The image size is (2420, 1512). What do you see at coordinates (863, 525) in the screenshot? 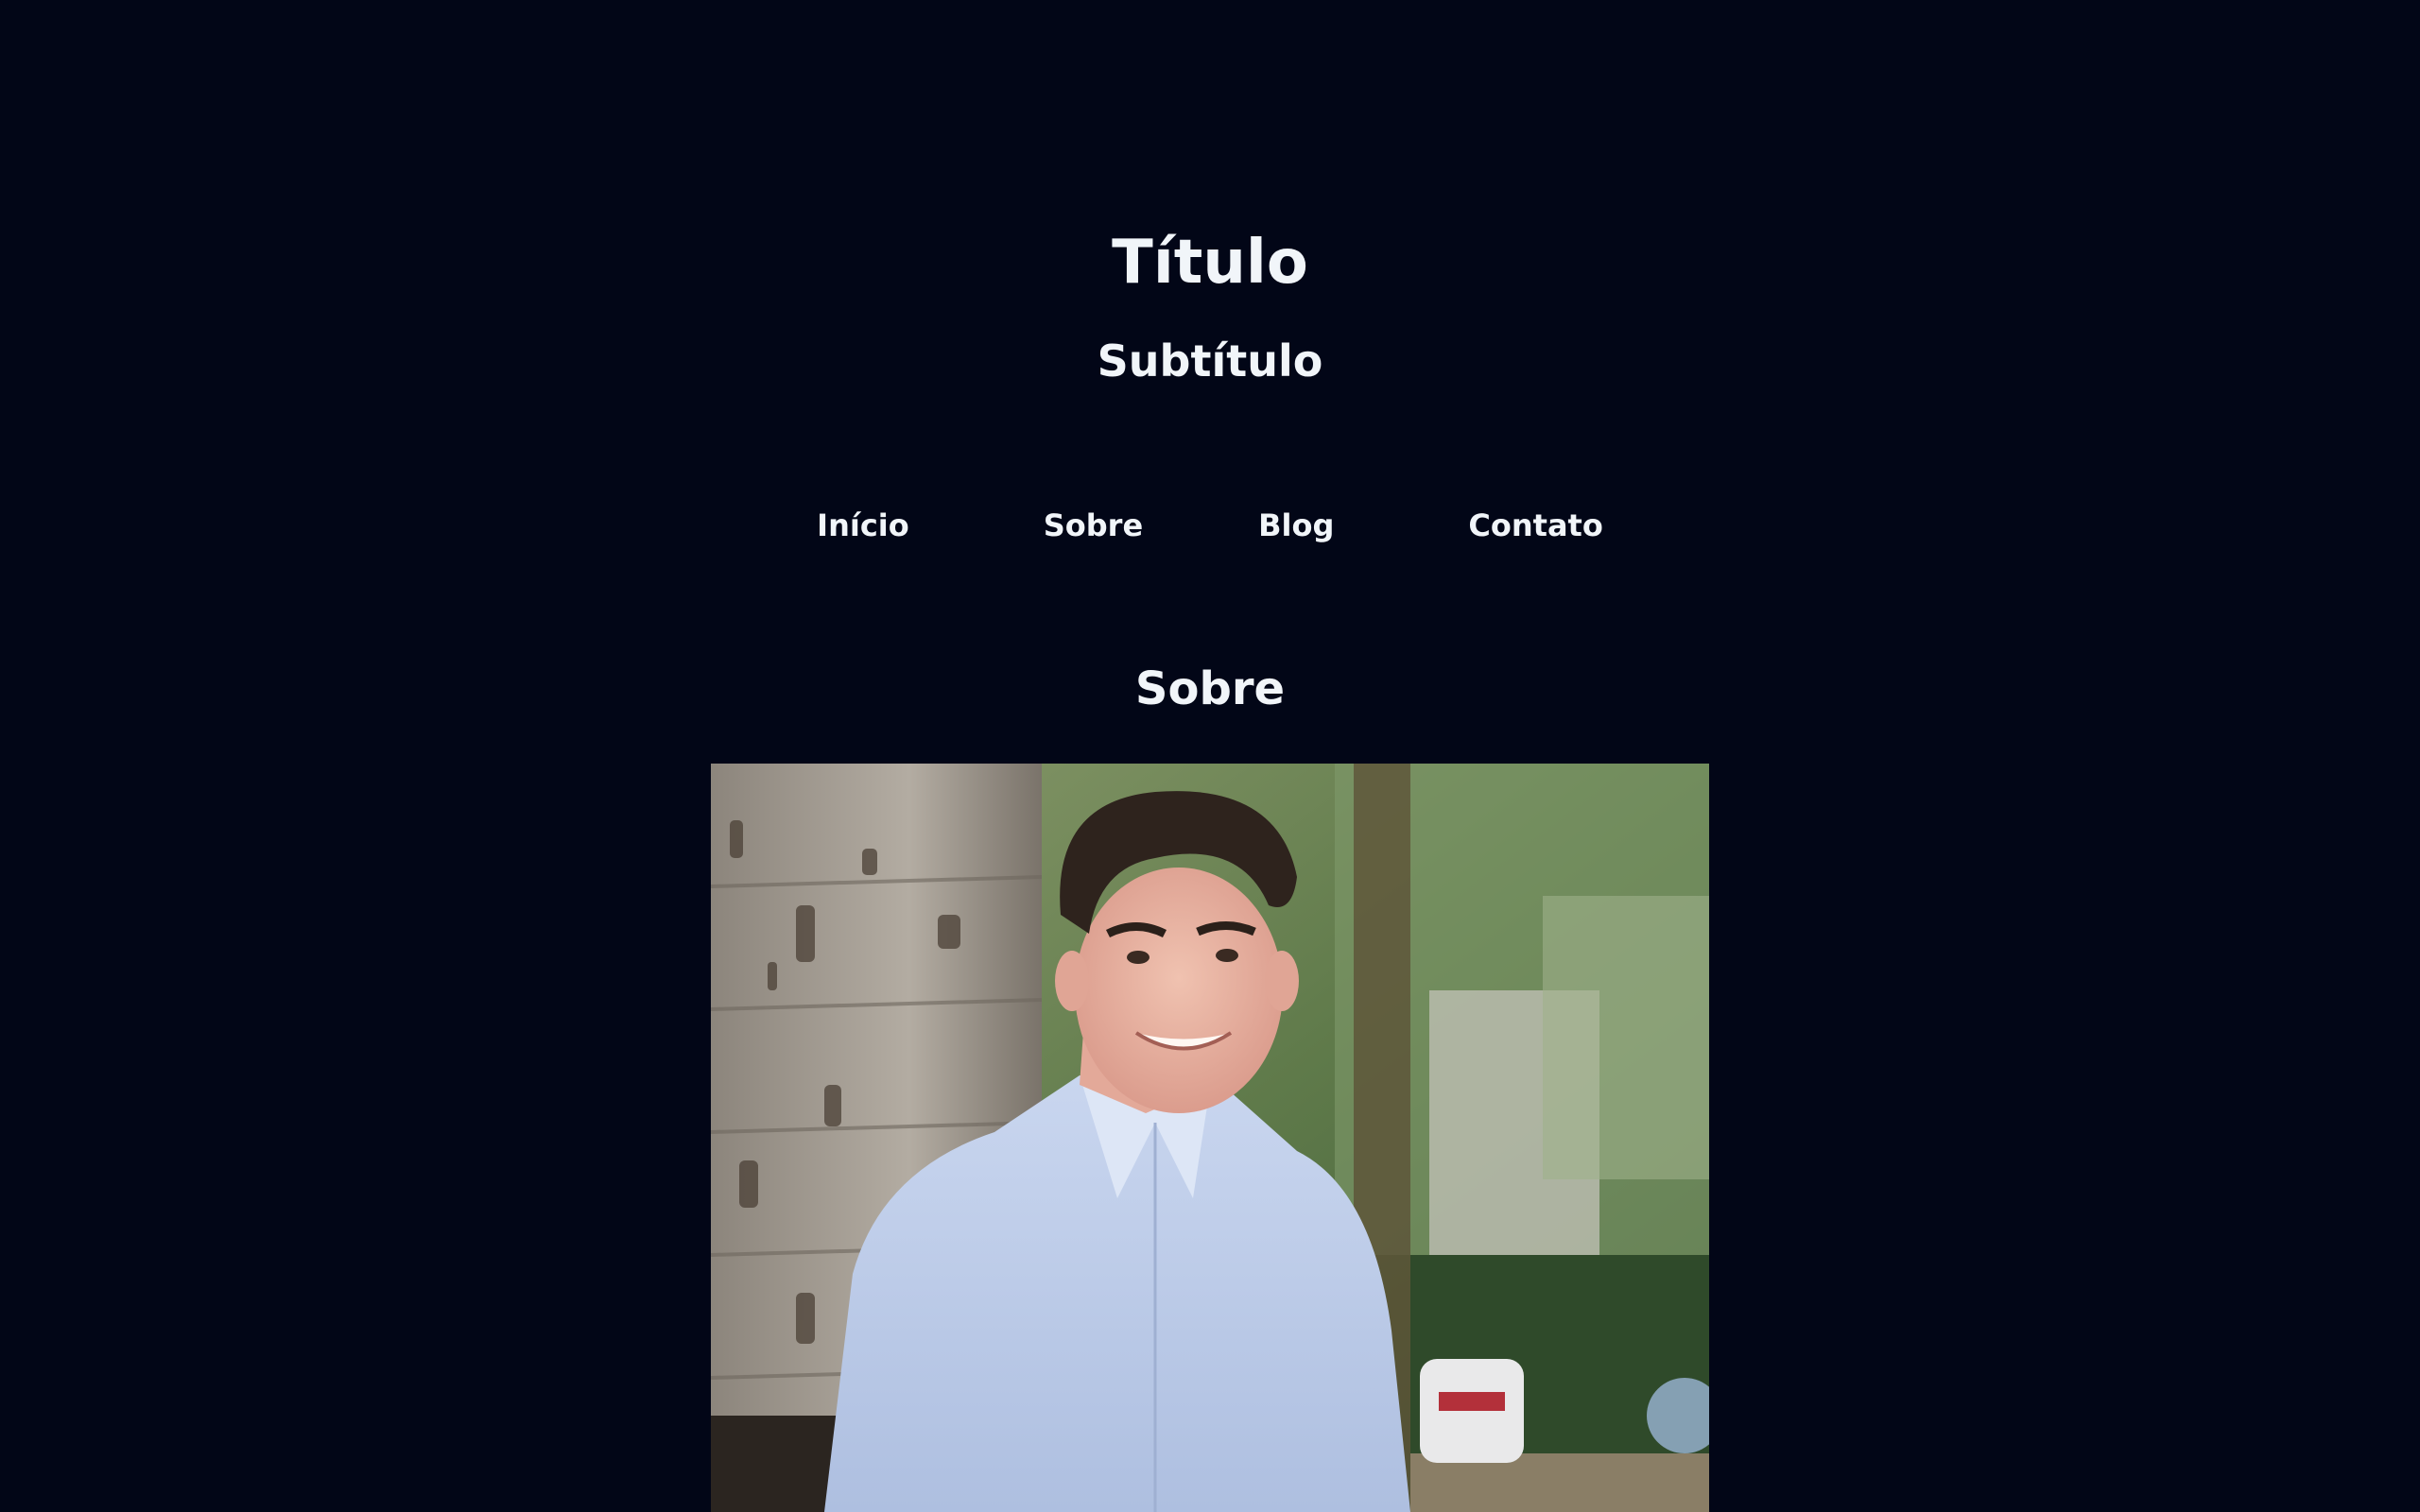
I see `nav-link-inicio: Início` at bounding box center [863, 525].